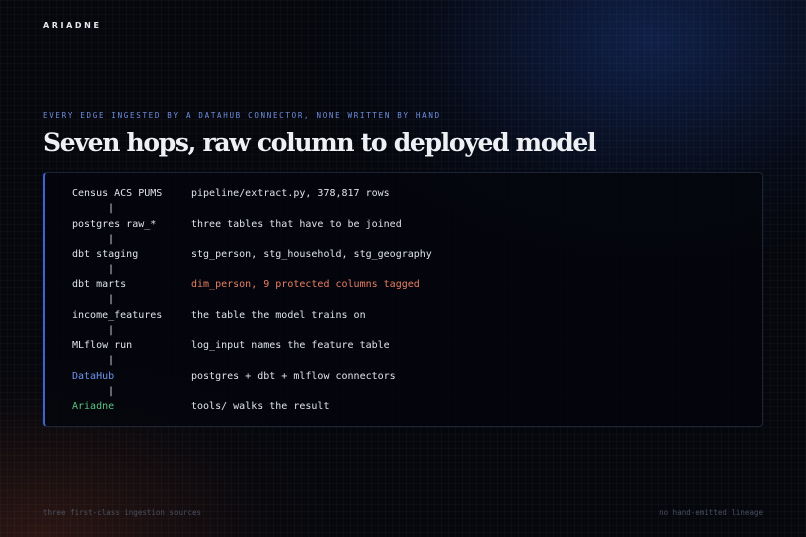 The width and height of the screenshot is (806, 537). Describe the element at coordinates (117, 315) in the screenshot. I see `hop-name: income_features` at that location.